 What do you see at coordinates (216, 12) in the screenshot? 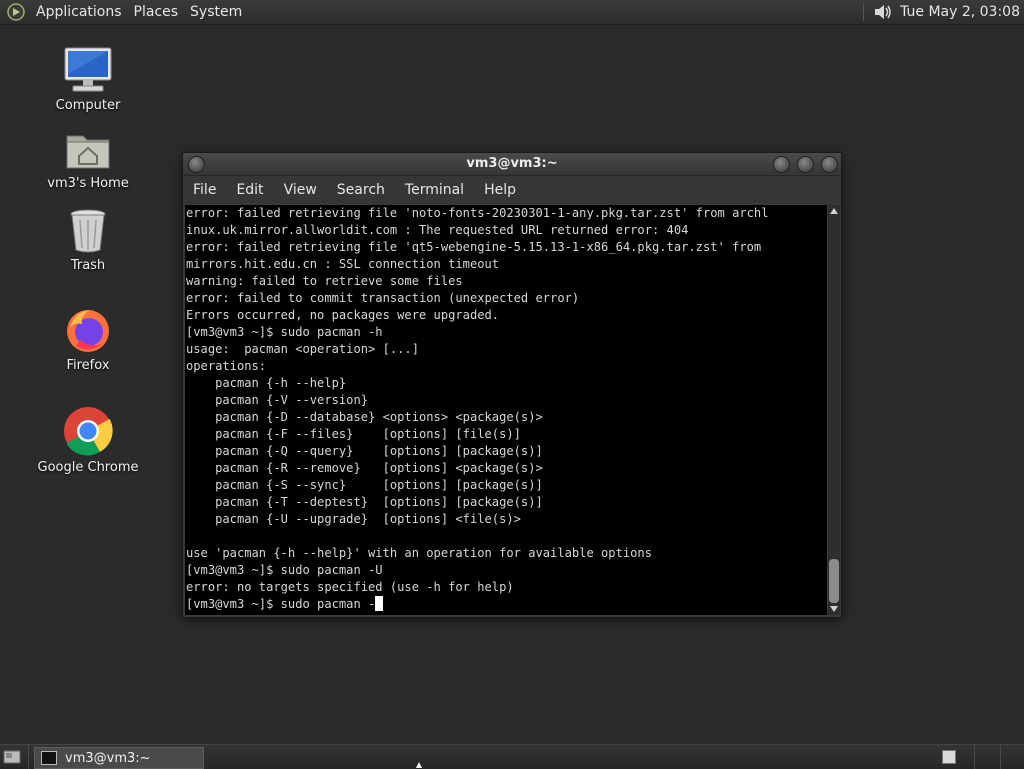
I see `system-menu: System` at bounding box center [216, 12].